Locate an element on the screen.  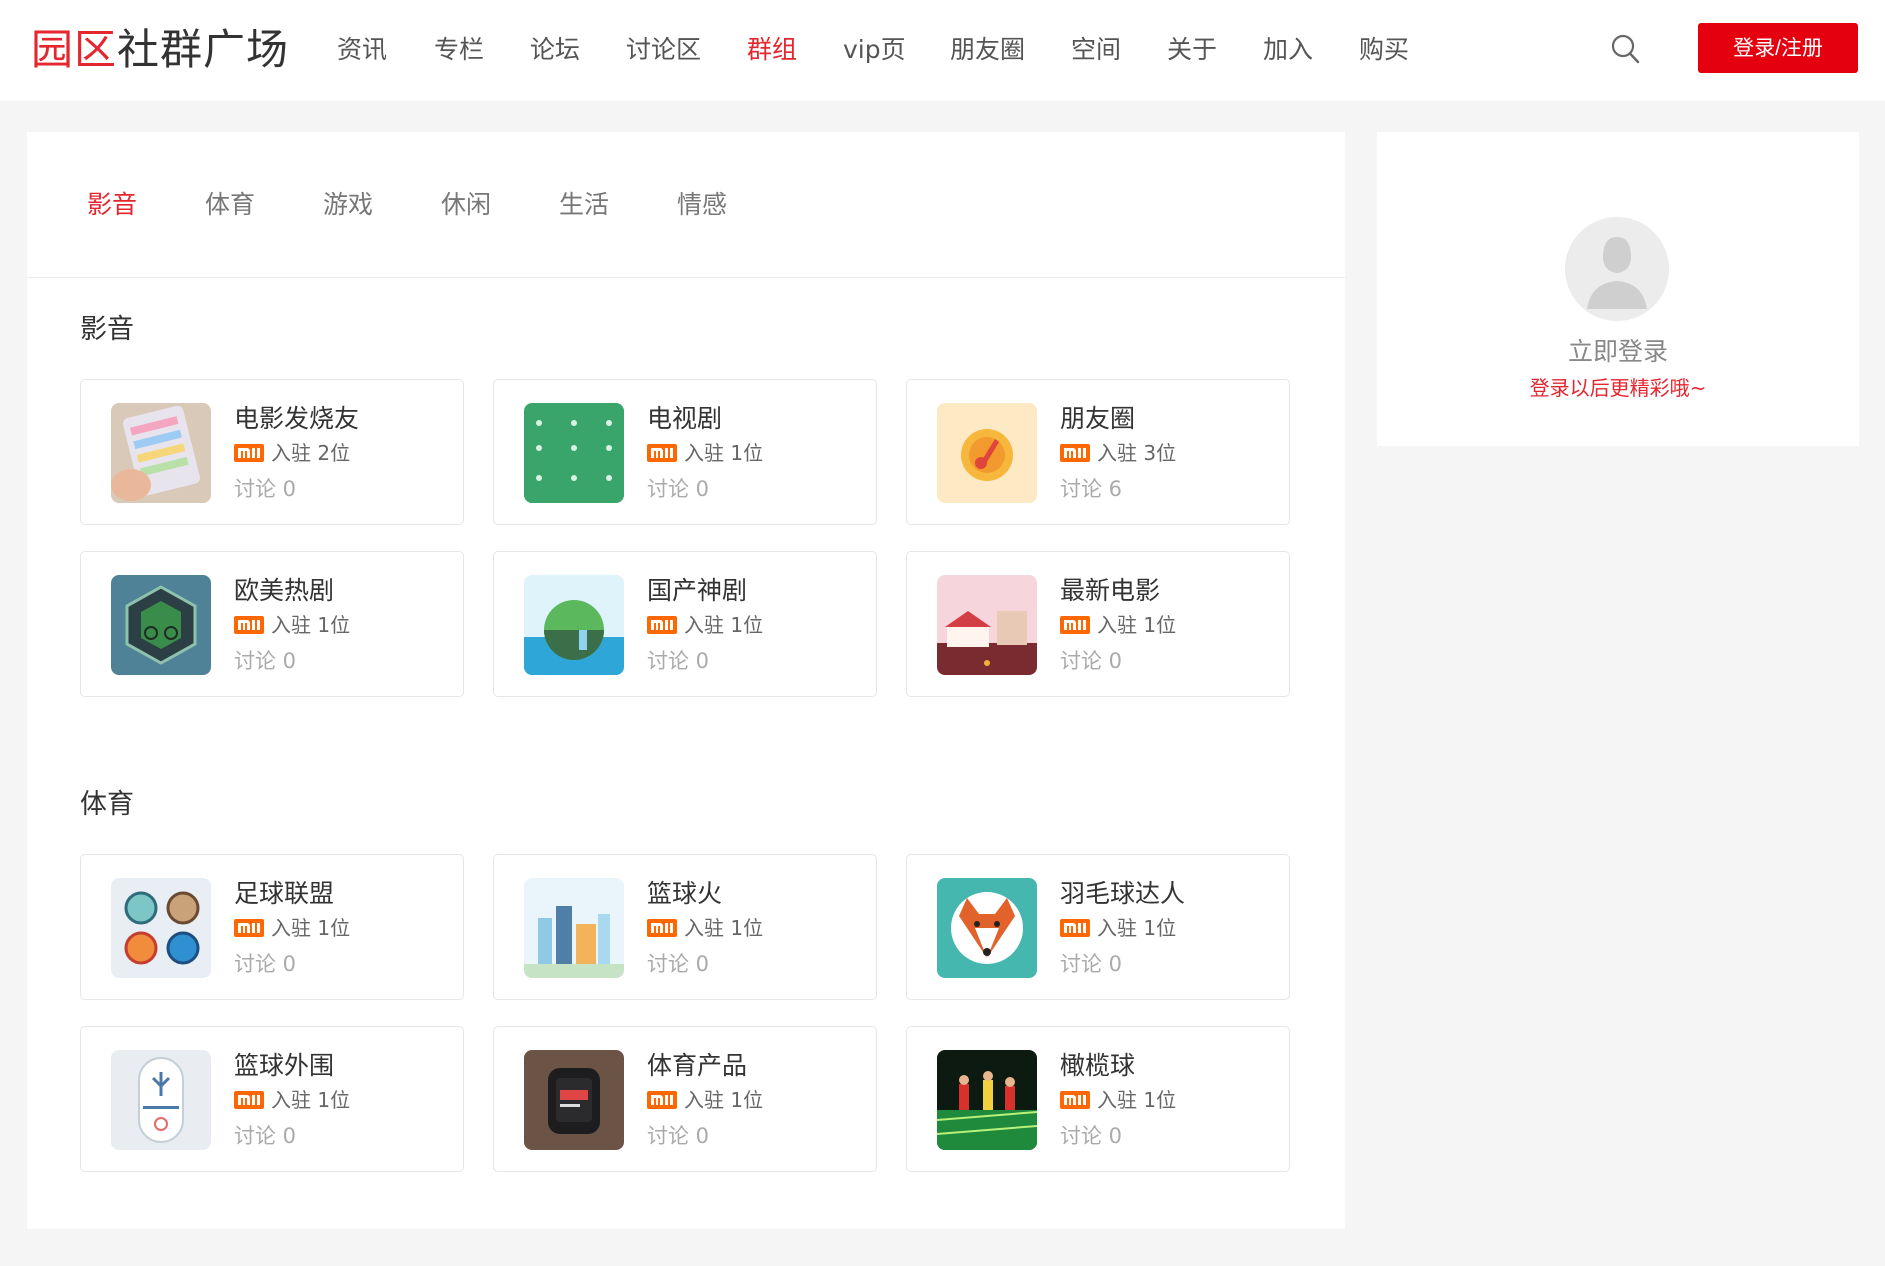
group-card: 篮球外围 入驻 1位 讨论 0 is located at coordinates (272, 1099).